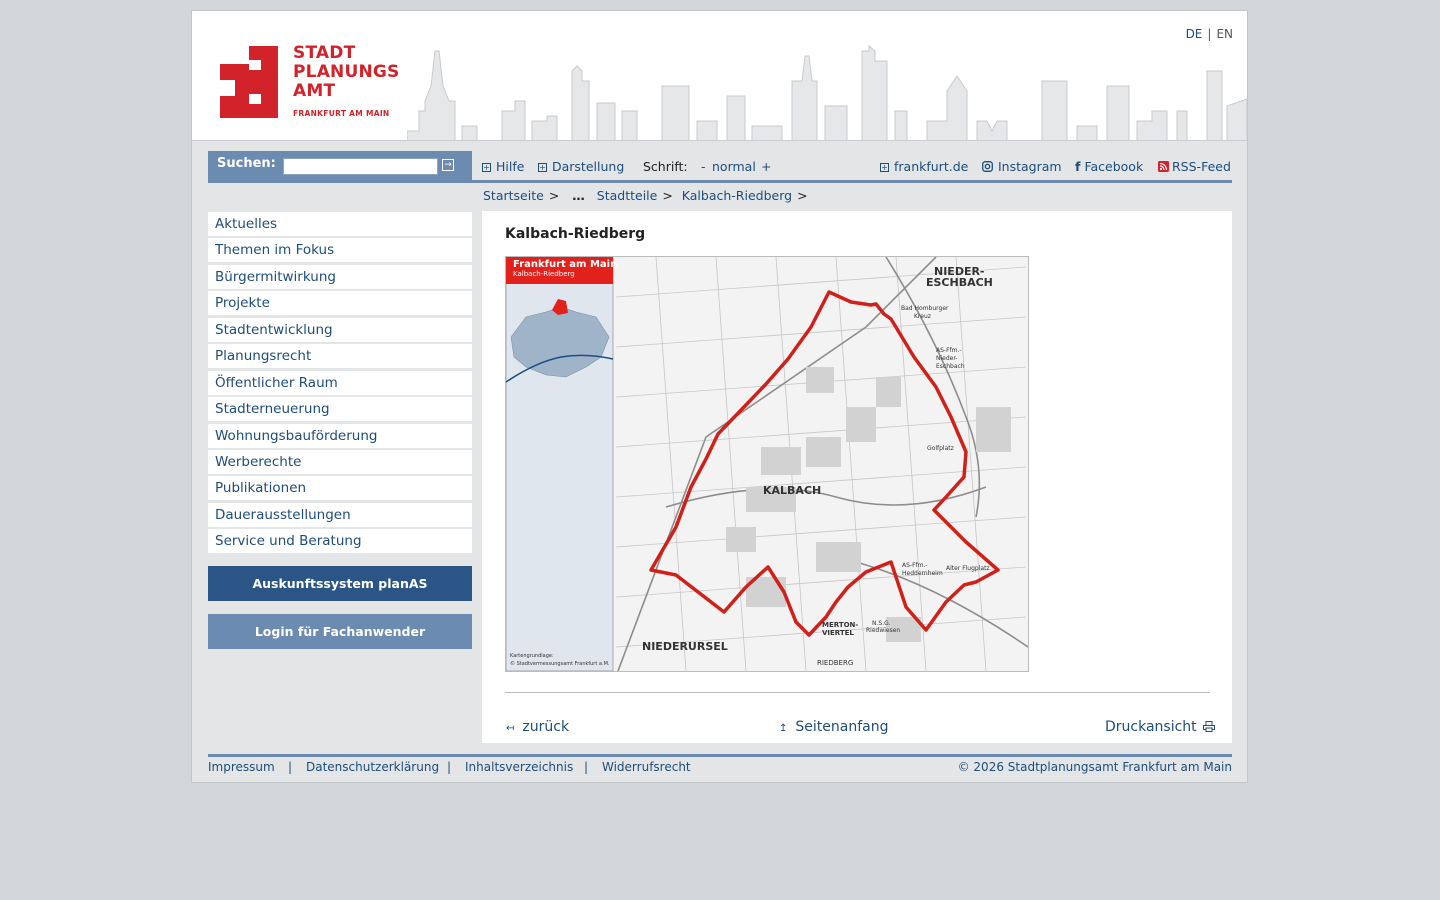 The width and height of the screenshot is (1440, 900). Describe the element at coordinates (838, 633) in the screenshot. I see `map-label-viertel: VIERTEL` at that location.